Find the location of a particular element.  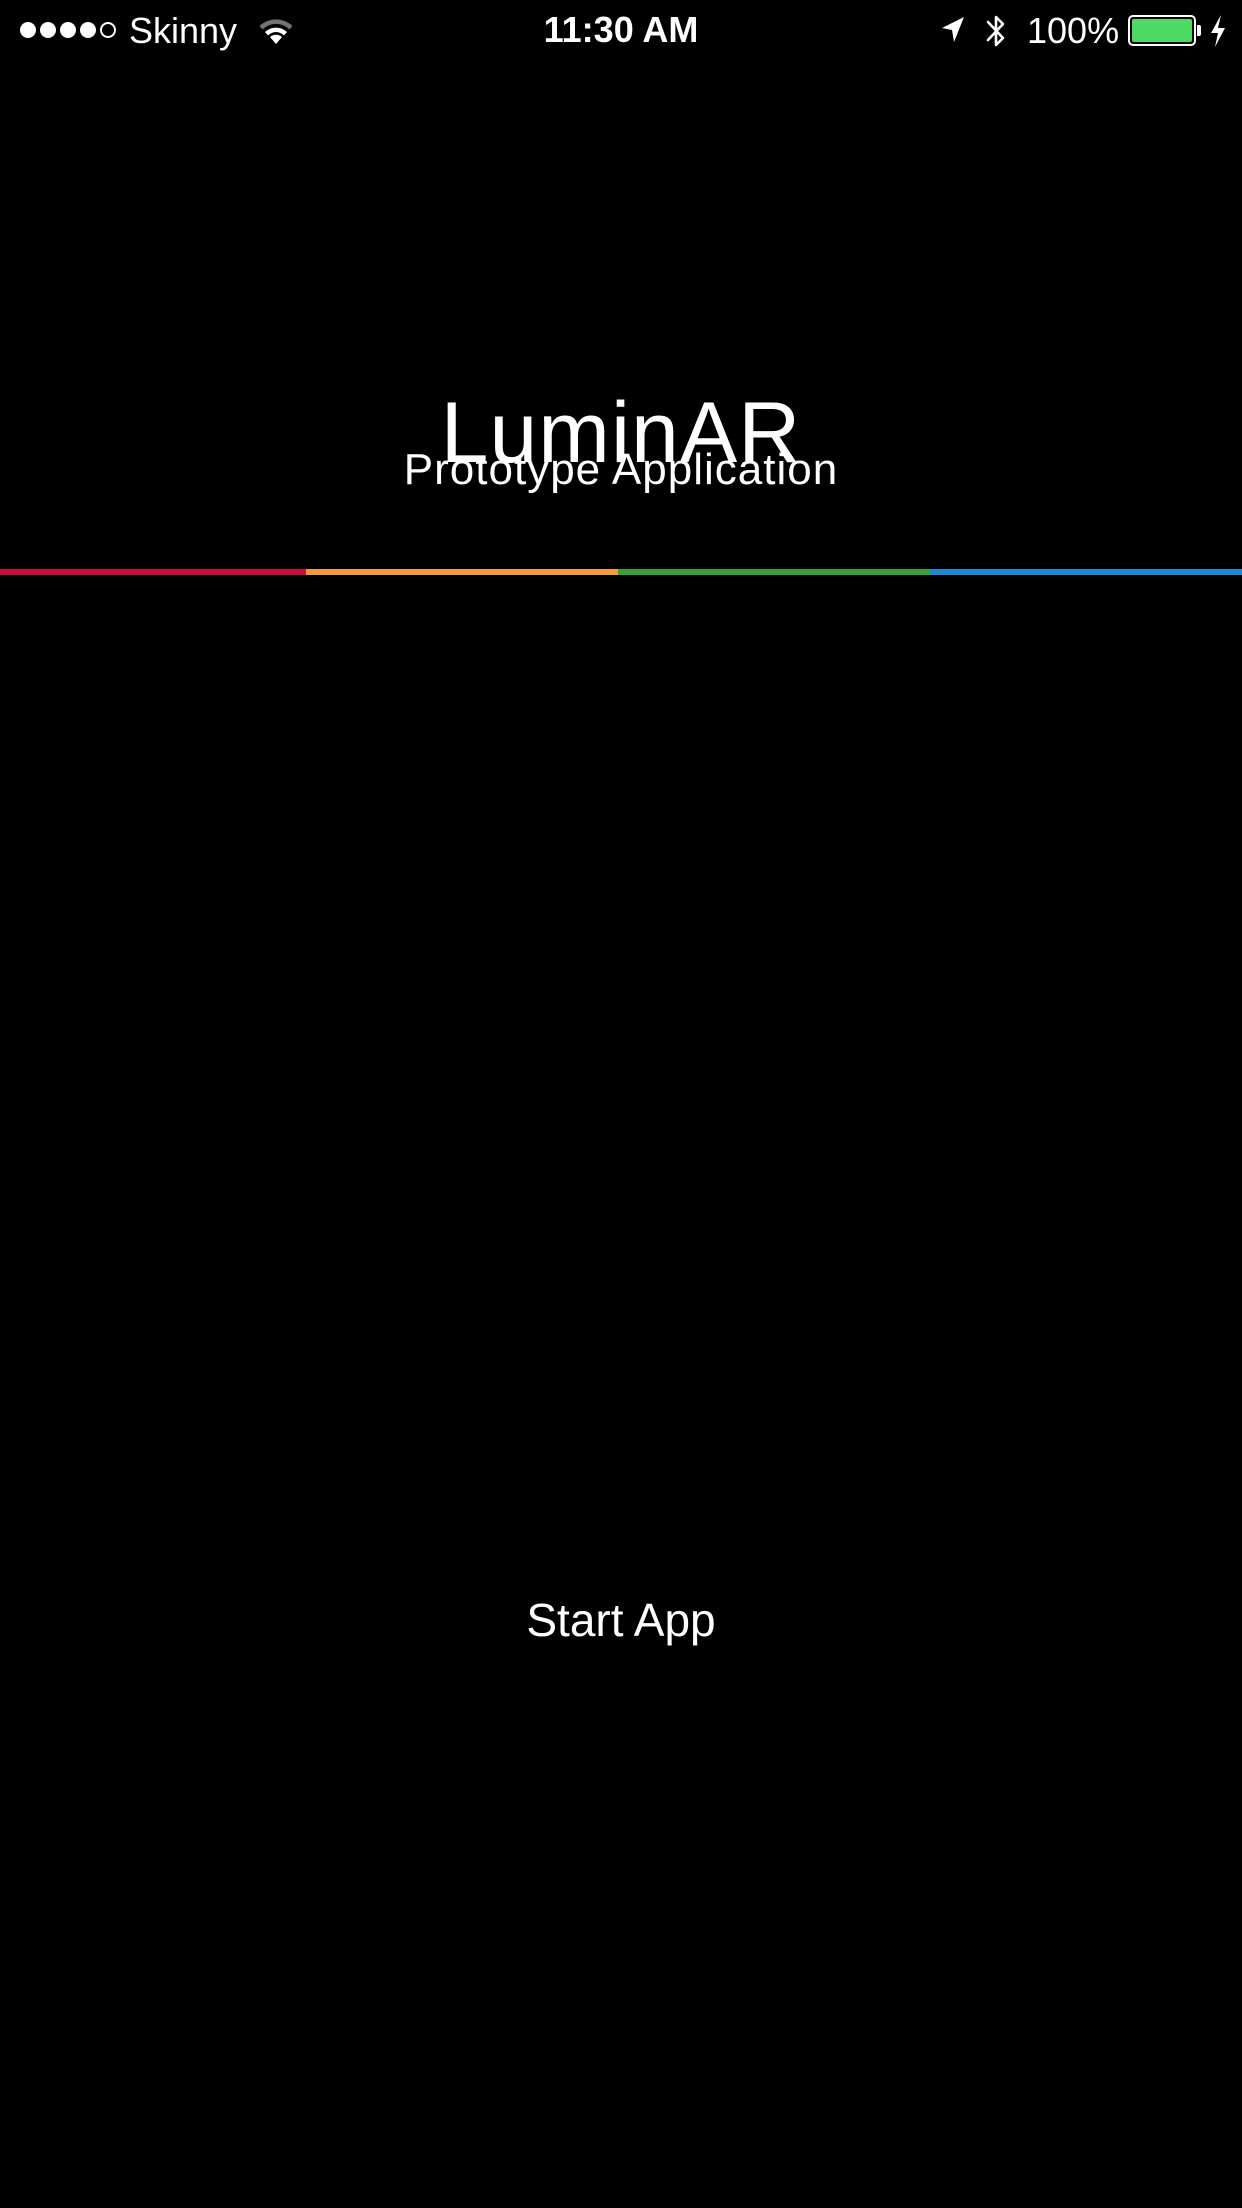

battery-level-fill is located at coordinates (1162, 30).